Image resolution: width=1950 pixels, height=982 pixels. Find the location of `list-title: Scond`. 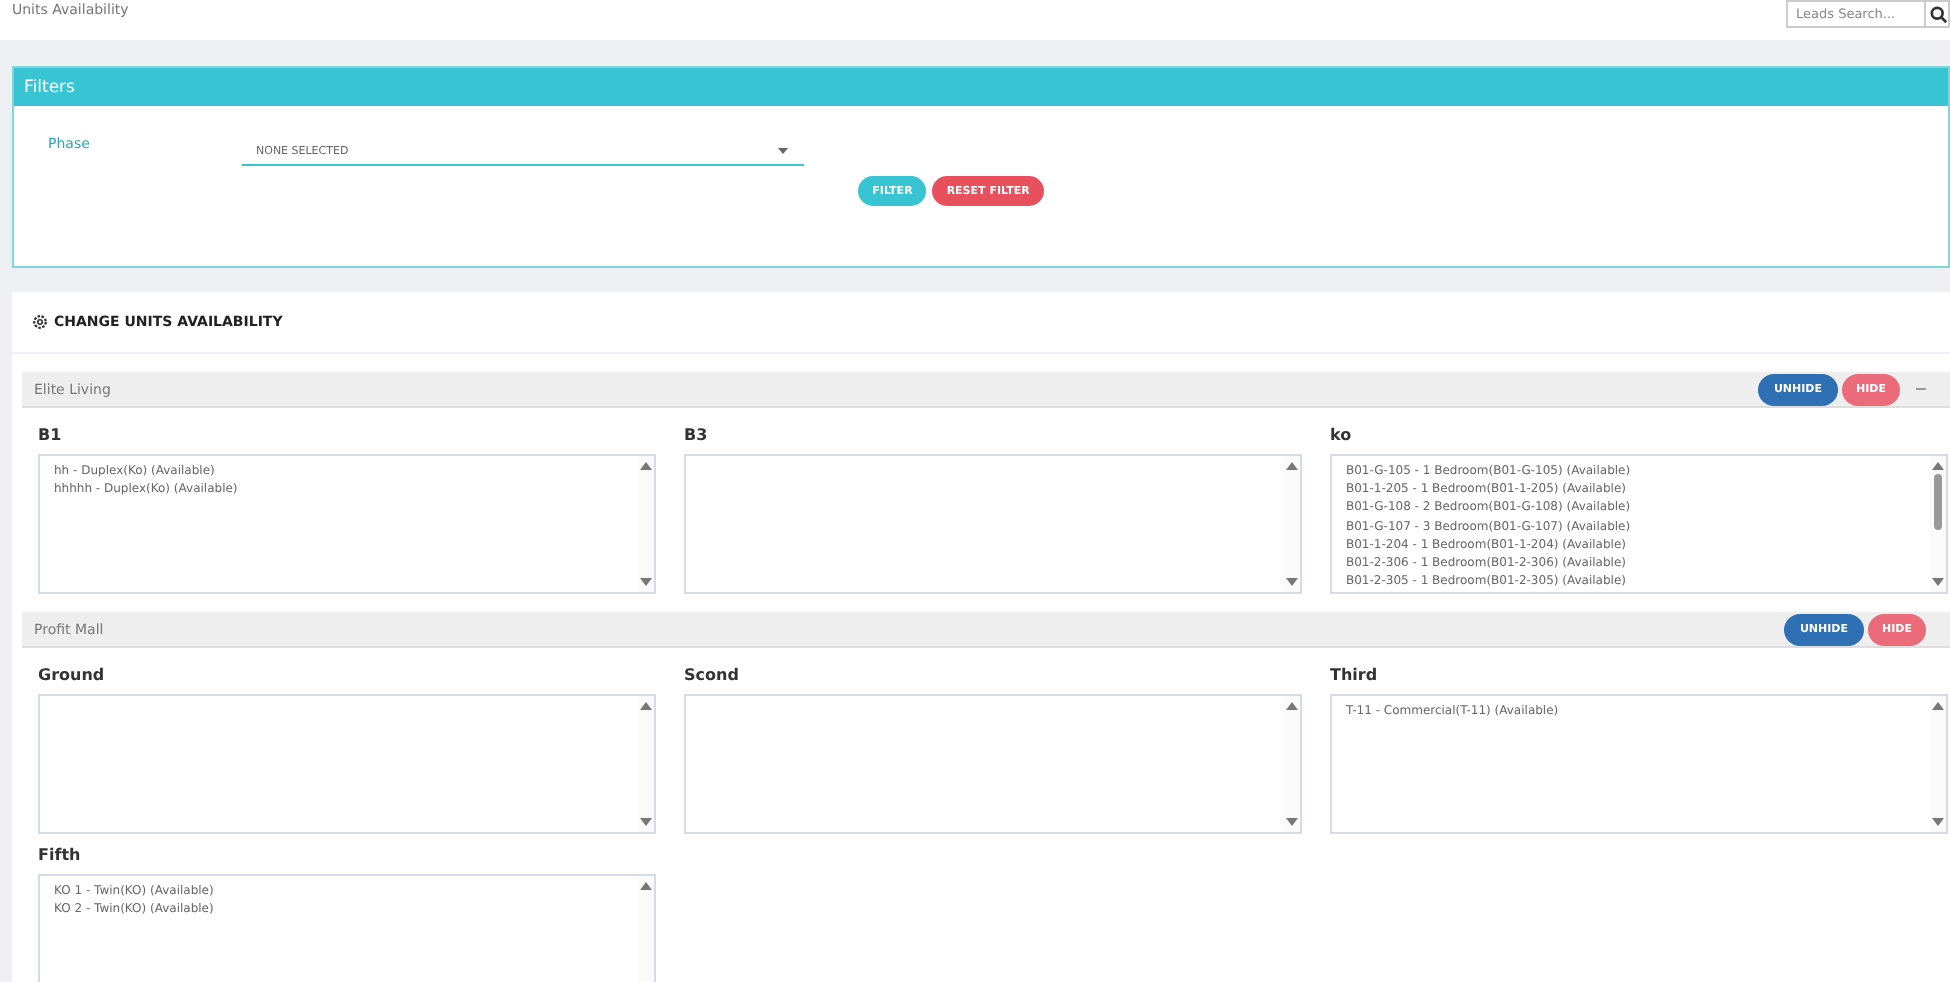

list-title: Scond is located at coordinates (712, 675).